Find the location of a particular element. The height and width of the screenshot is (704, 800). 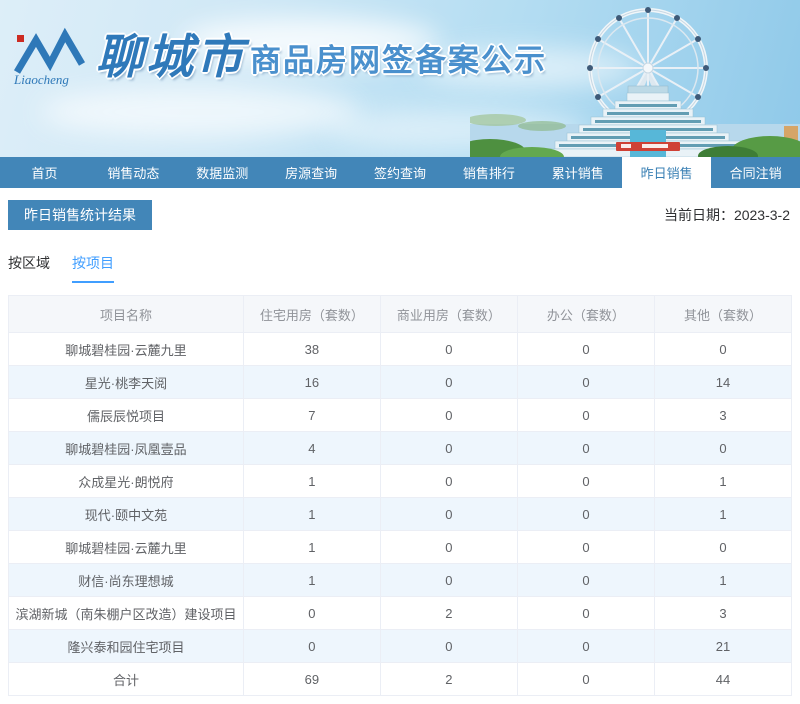

project-name-cell: 众成星光·朗悦府 is located at coordinates (126, 481).